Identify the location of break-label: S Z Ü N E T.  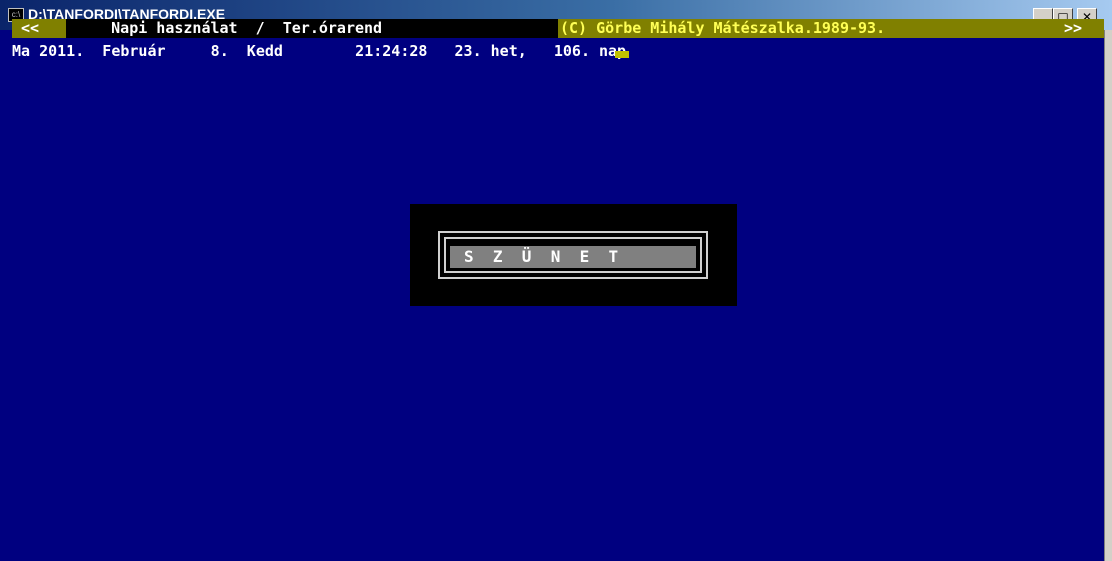
(573, 257).